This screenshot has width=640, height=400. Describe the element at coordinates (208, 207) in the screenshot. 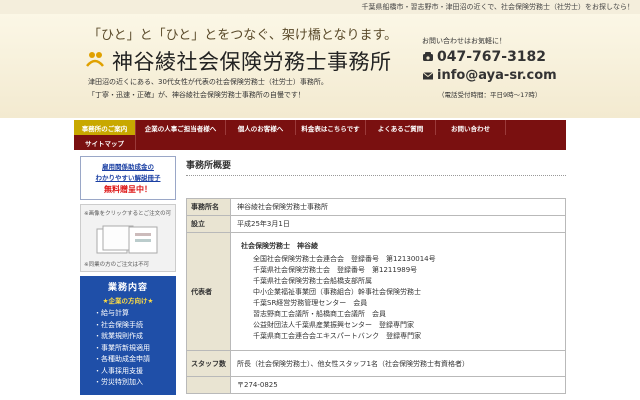

I see `label-office-name: 事務所名` at that location.